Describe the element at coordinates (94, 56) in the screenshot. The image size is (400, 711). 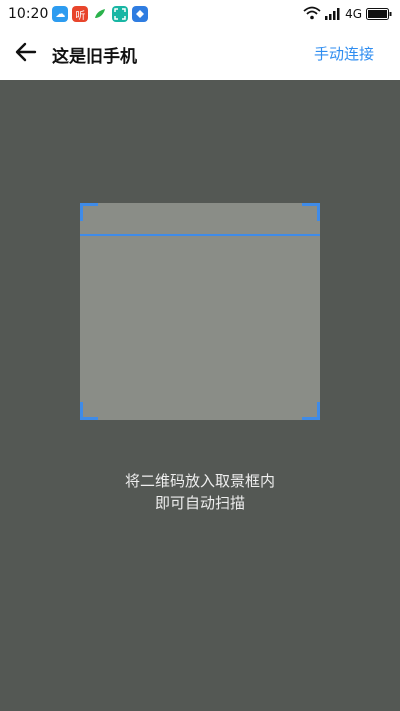
I see `page-title: 这是旧手机` at that location.